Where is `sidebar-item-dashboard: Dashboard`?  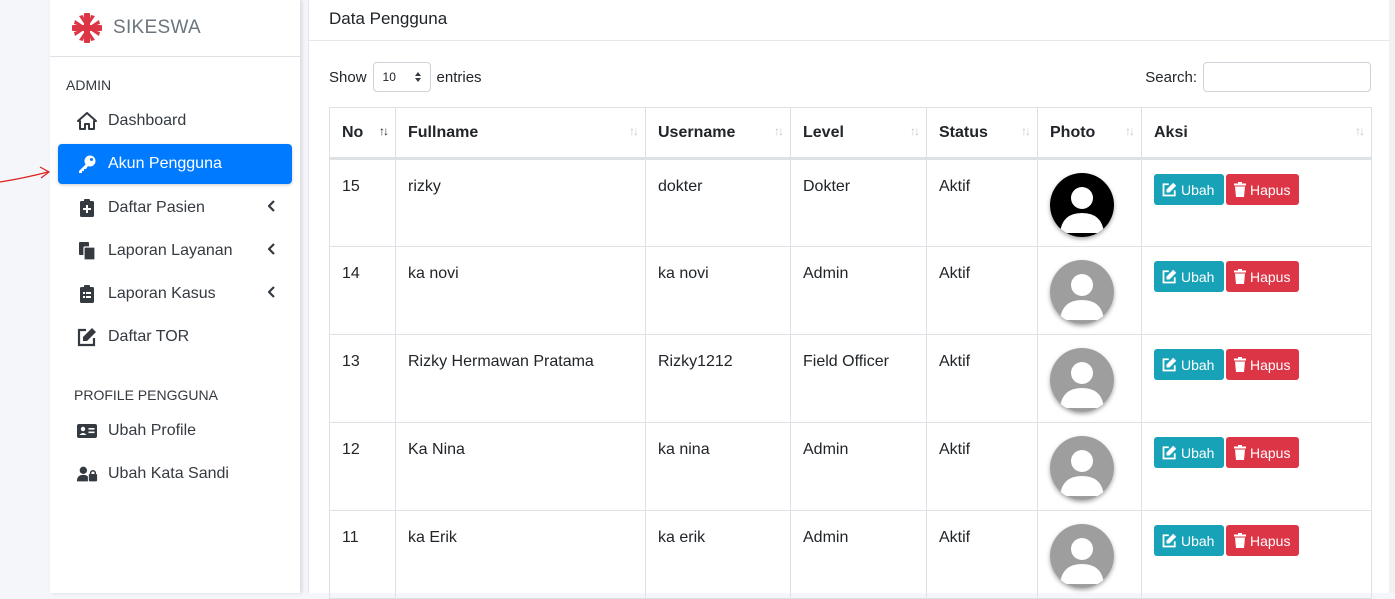
sidebar-item-dashboard: Dashboard is located at coordinates (175, 121).